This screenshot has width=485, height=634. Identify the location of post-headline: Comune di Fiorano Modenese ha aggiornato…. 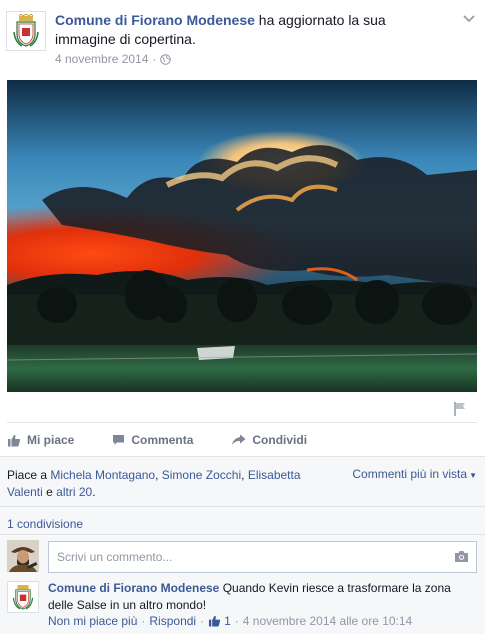
(245, 30).